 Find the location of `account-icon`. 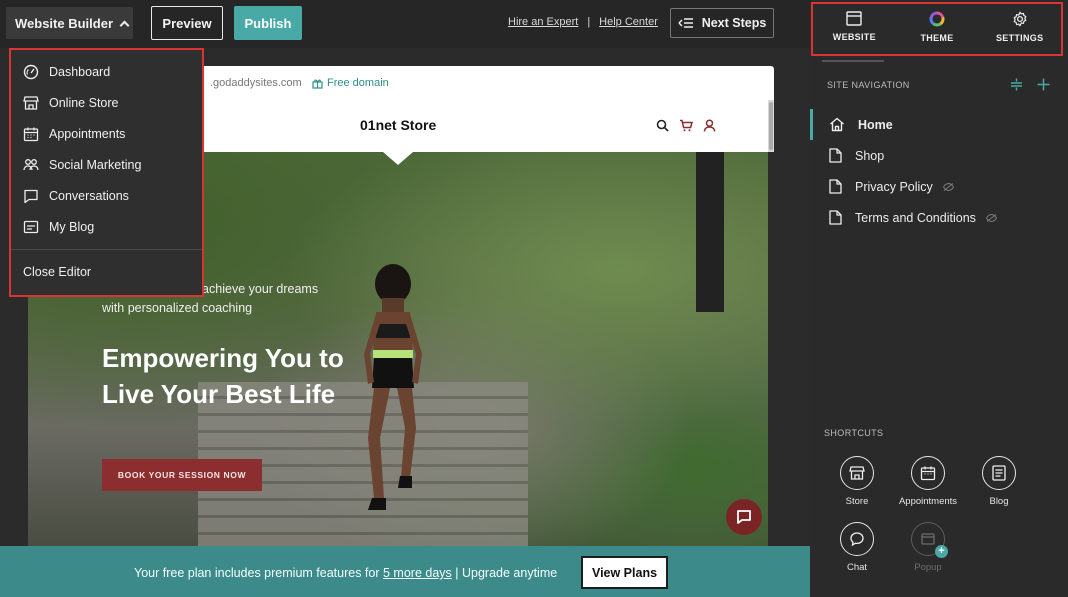

account-icon is located at coordinates (709, 125).